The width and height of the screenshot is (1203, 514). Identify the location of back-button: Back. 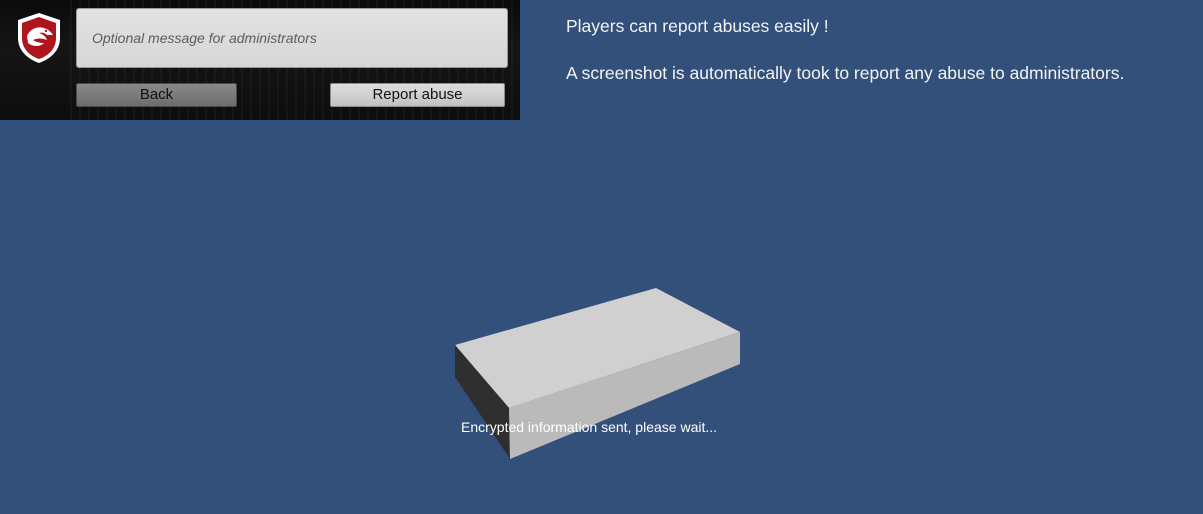
(156, 95).